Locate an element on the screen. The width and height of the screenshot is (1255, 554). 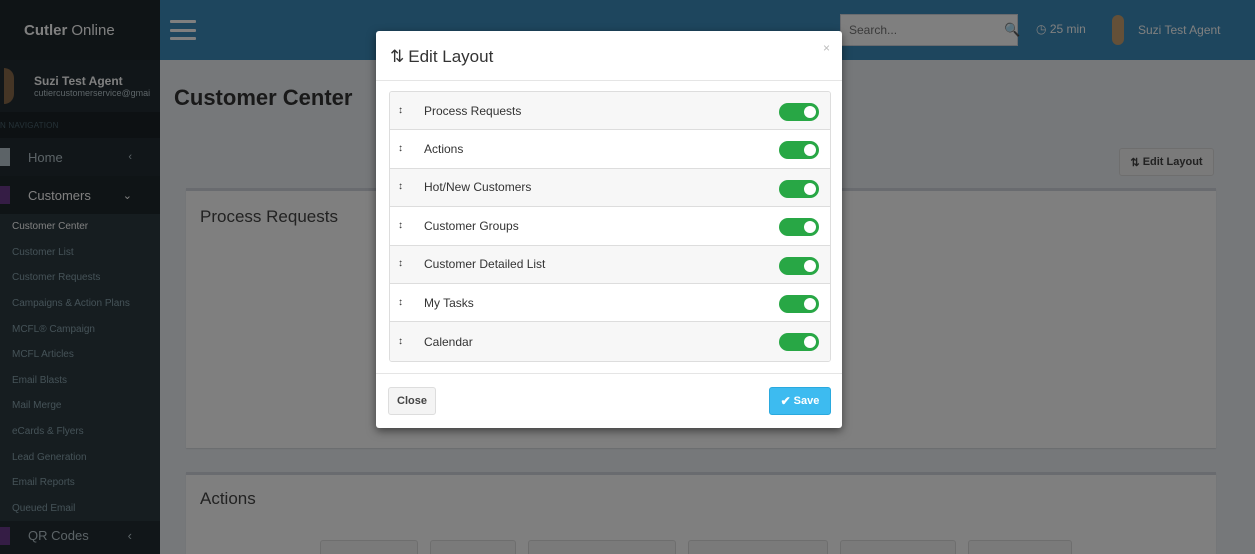
modal-header: ⇅ Edit Layout × is located at coordinates (609, 56).